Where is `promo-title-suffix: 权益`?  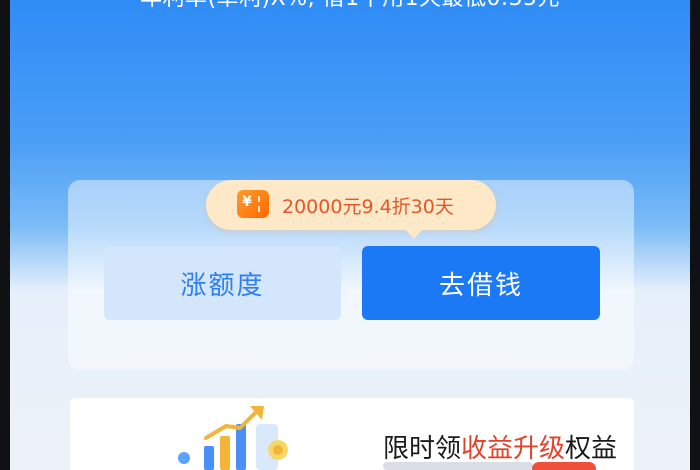 promo-title-suffix: 权益 is located at coordinates (591, 449).